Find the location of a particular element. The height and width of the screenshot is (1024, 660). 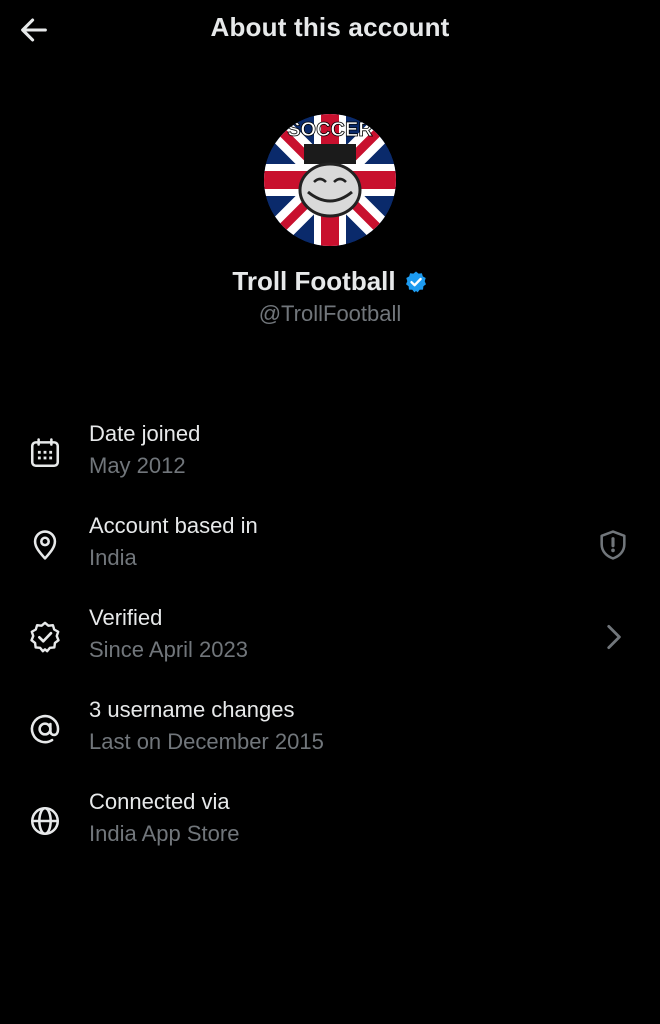

union-jack-avatar-image: SOCCER is located at coordinates (330, 180).